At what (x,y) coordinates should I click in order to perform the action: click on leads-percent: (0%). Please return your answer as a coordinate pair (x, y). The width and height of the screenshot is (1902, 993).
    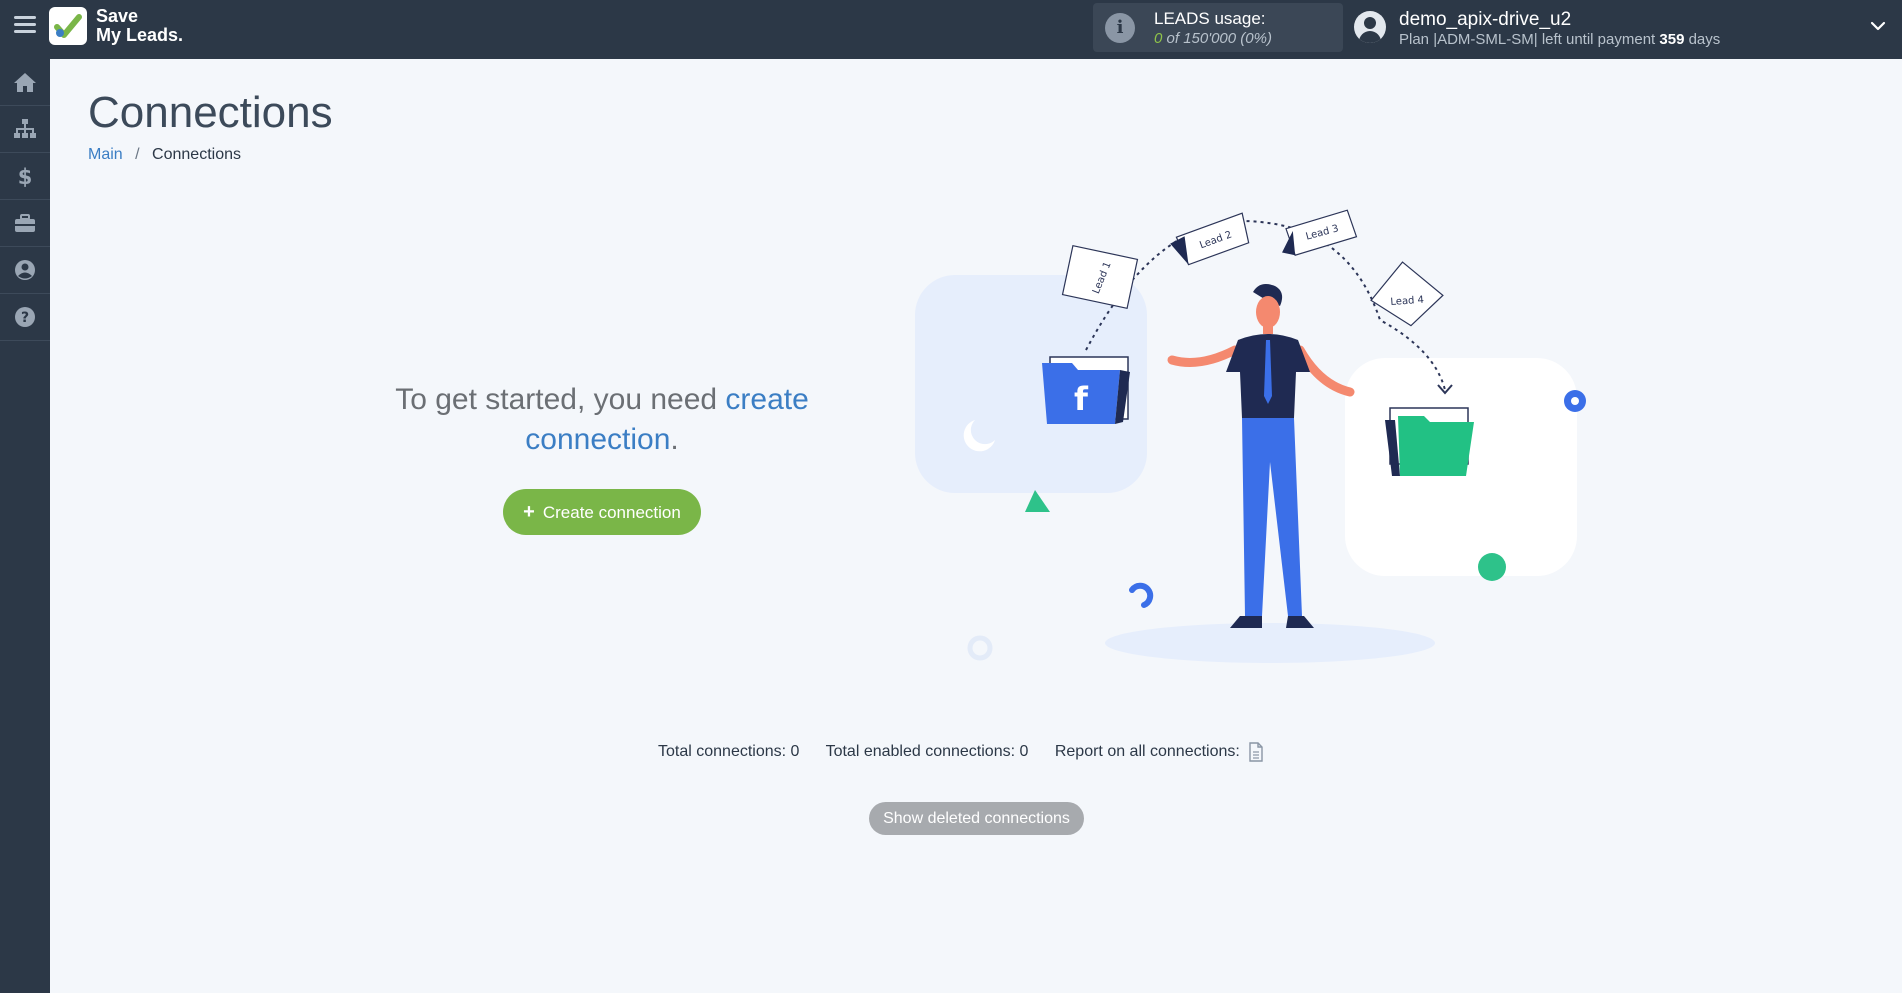
    Looking at the image, I should click on (1256, 38).